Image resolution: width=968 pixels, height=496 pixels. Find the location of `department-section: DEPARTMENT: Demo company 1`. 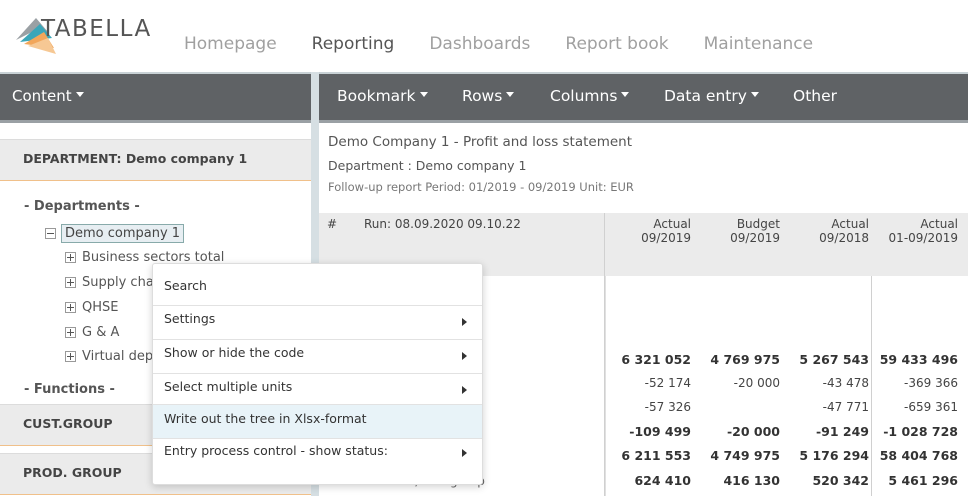

department-section: DEPARTMENT: Demo company 1 is located at coordinates (155, 160).